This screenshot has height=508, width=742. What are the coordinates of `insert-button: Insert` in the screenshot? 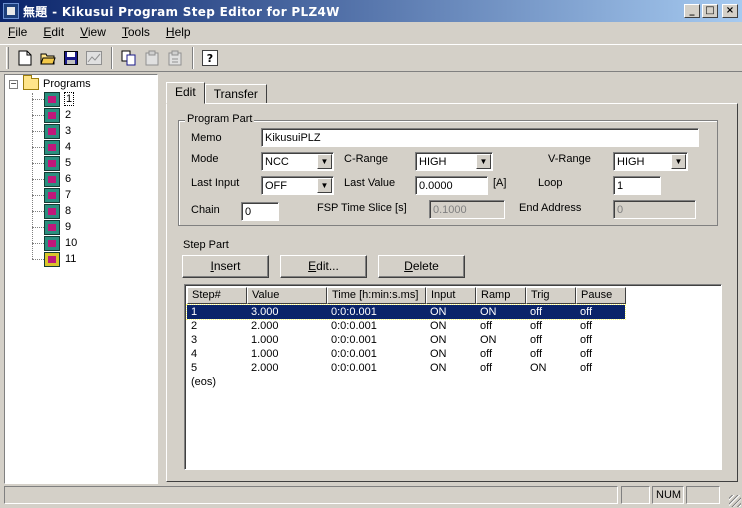 It's located at (225, 266).